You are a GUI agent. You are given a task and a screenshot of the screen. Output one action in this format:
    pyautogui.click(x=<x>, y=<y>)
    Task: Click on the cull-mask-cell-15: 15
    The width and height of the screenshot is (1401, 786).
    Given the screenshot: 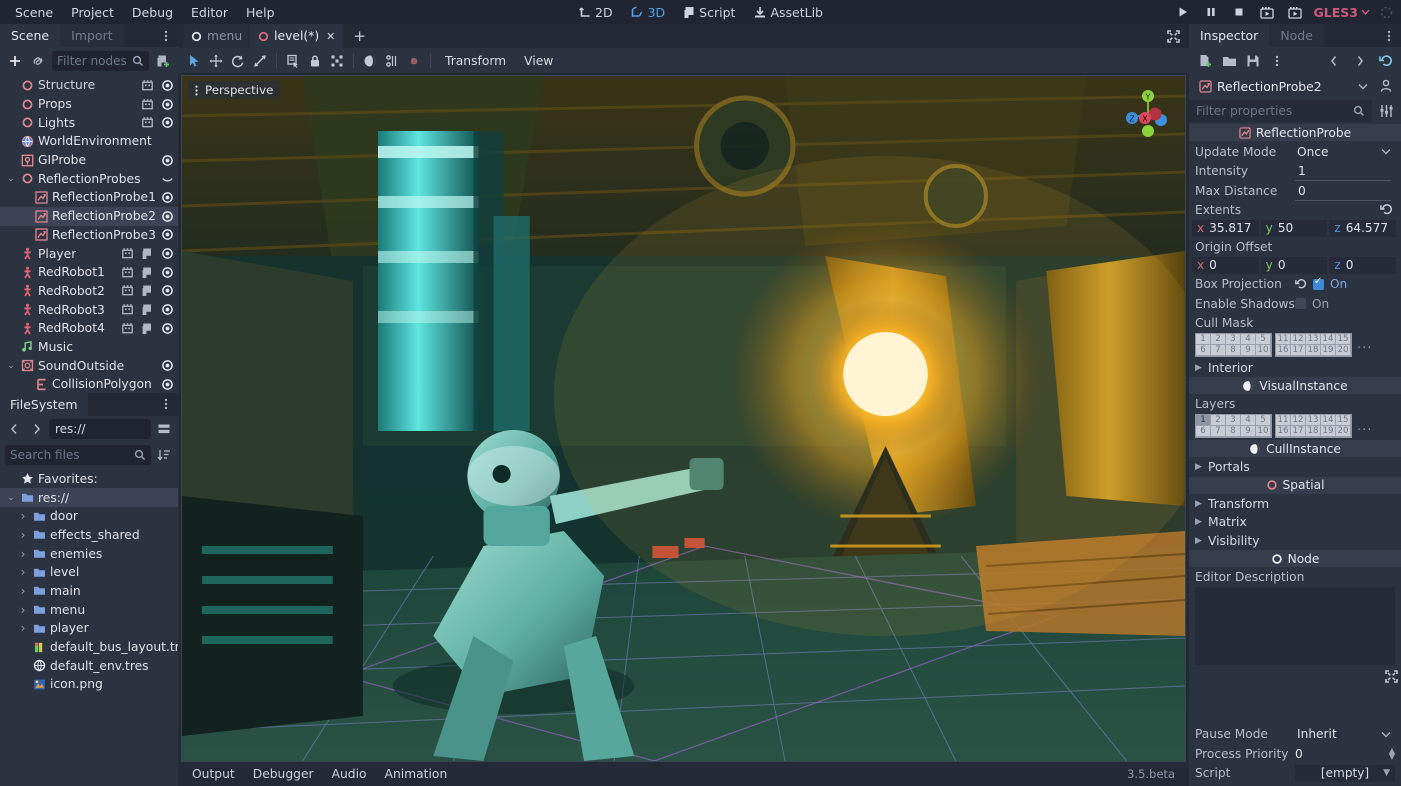 What is the action you would take?
    pyautogui.click(x=1343, y=339)
    